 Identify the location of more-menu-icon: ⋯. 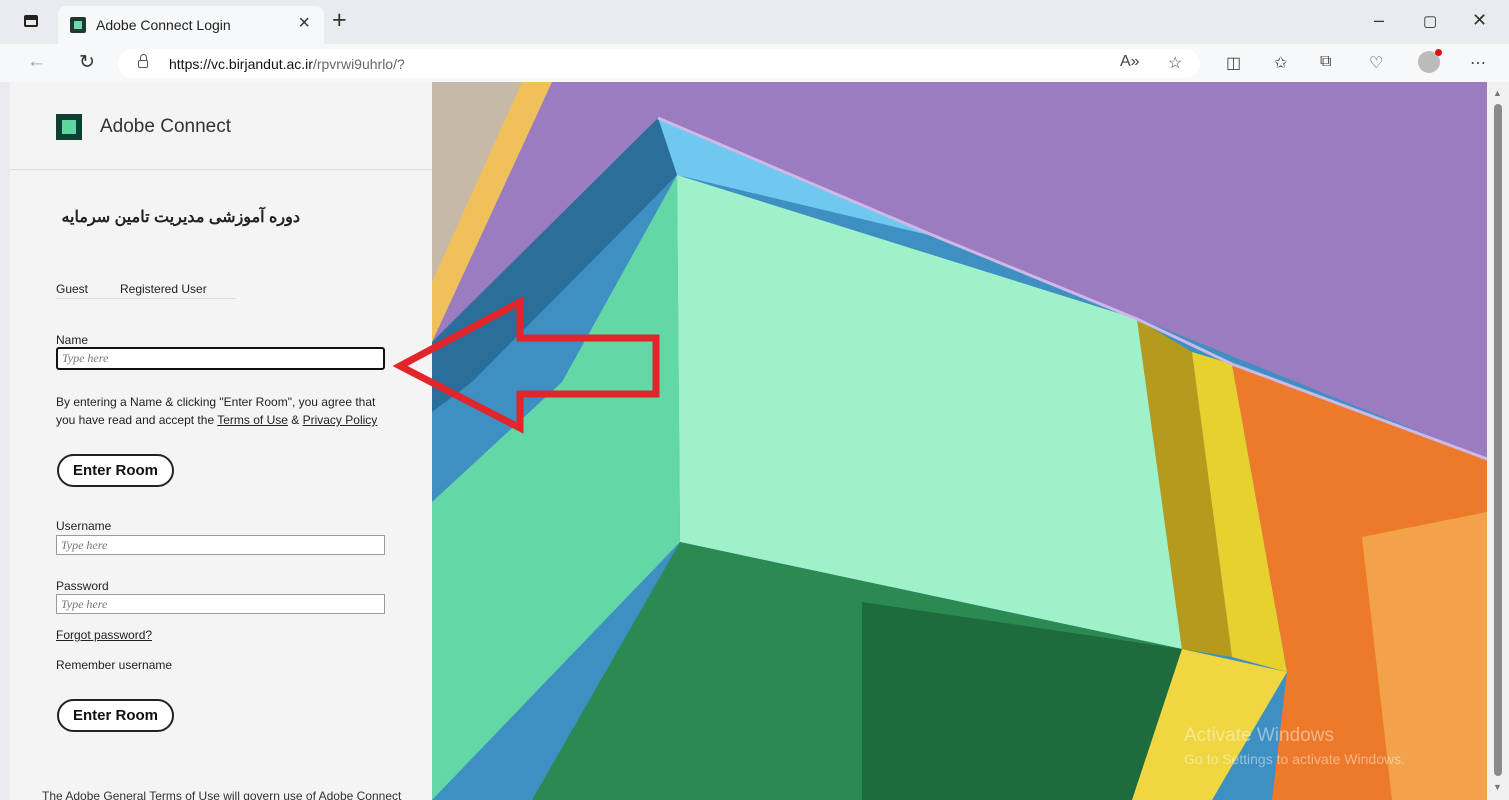
(1478, 63).